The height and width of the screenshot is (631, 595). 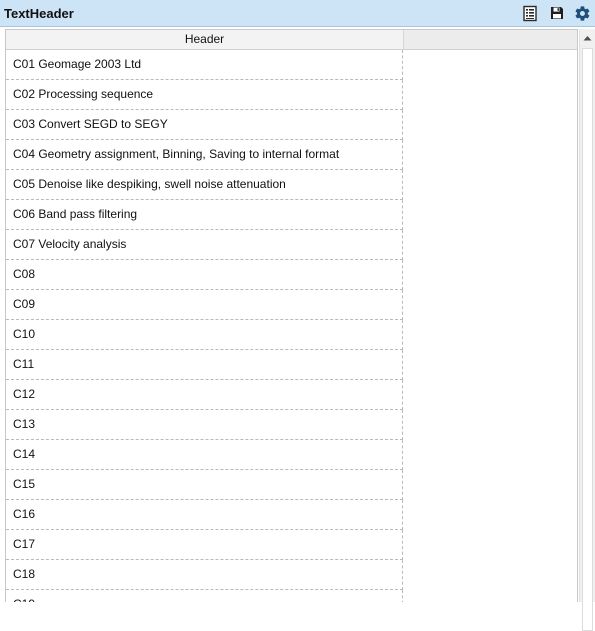 I want to click on table-row: C16, so click(x=204, y=515).